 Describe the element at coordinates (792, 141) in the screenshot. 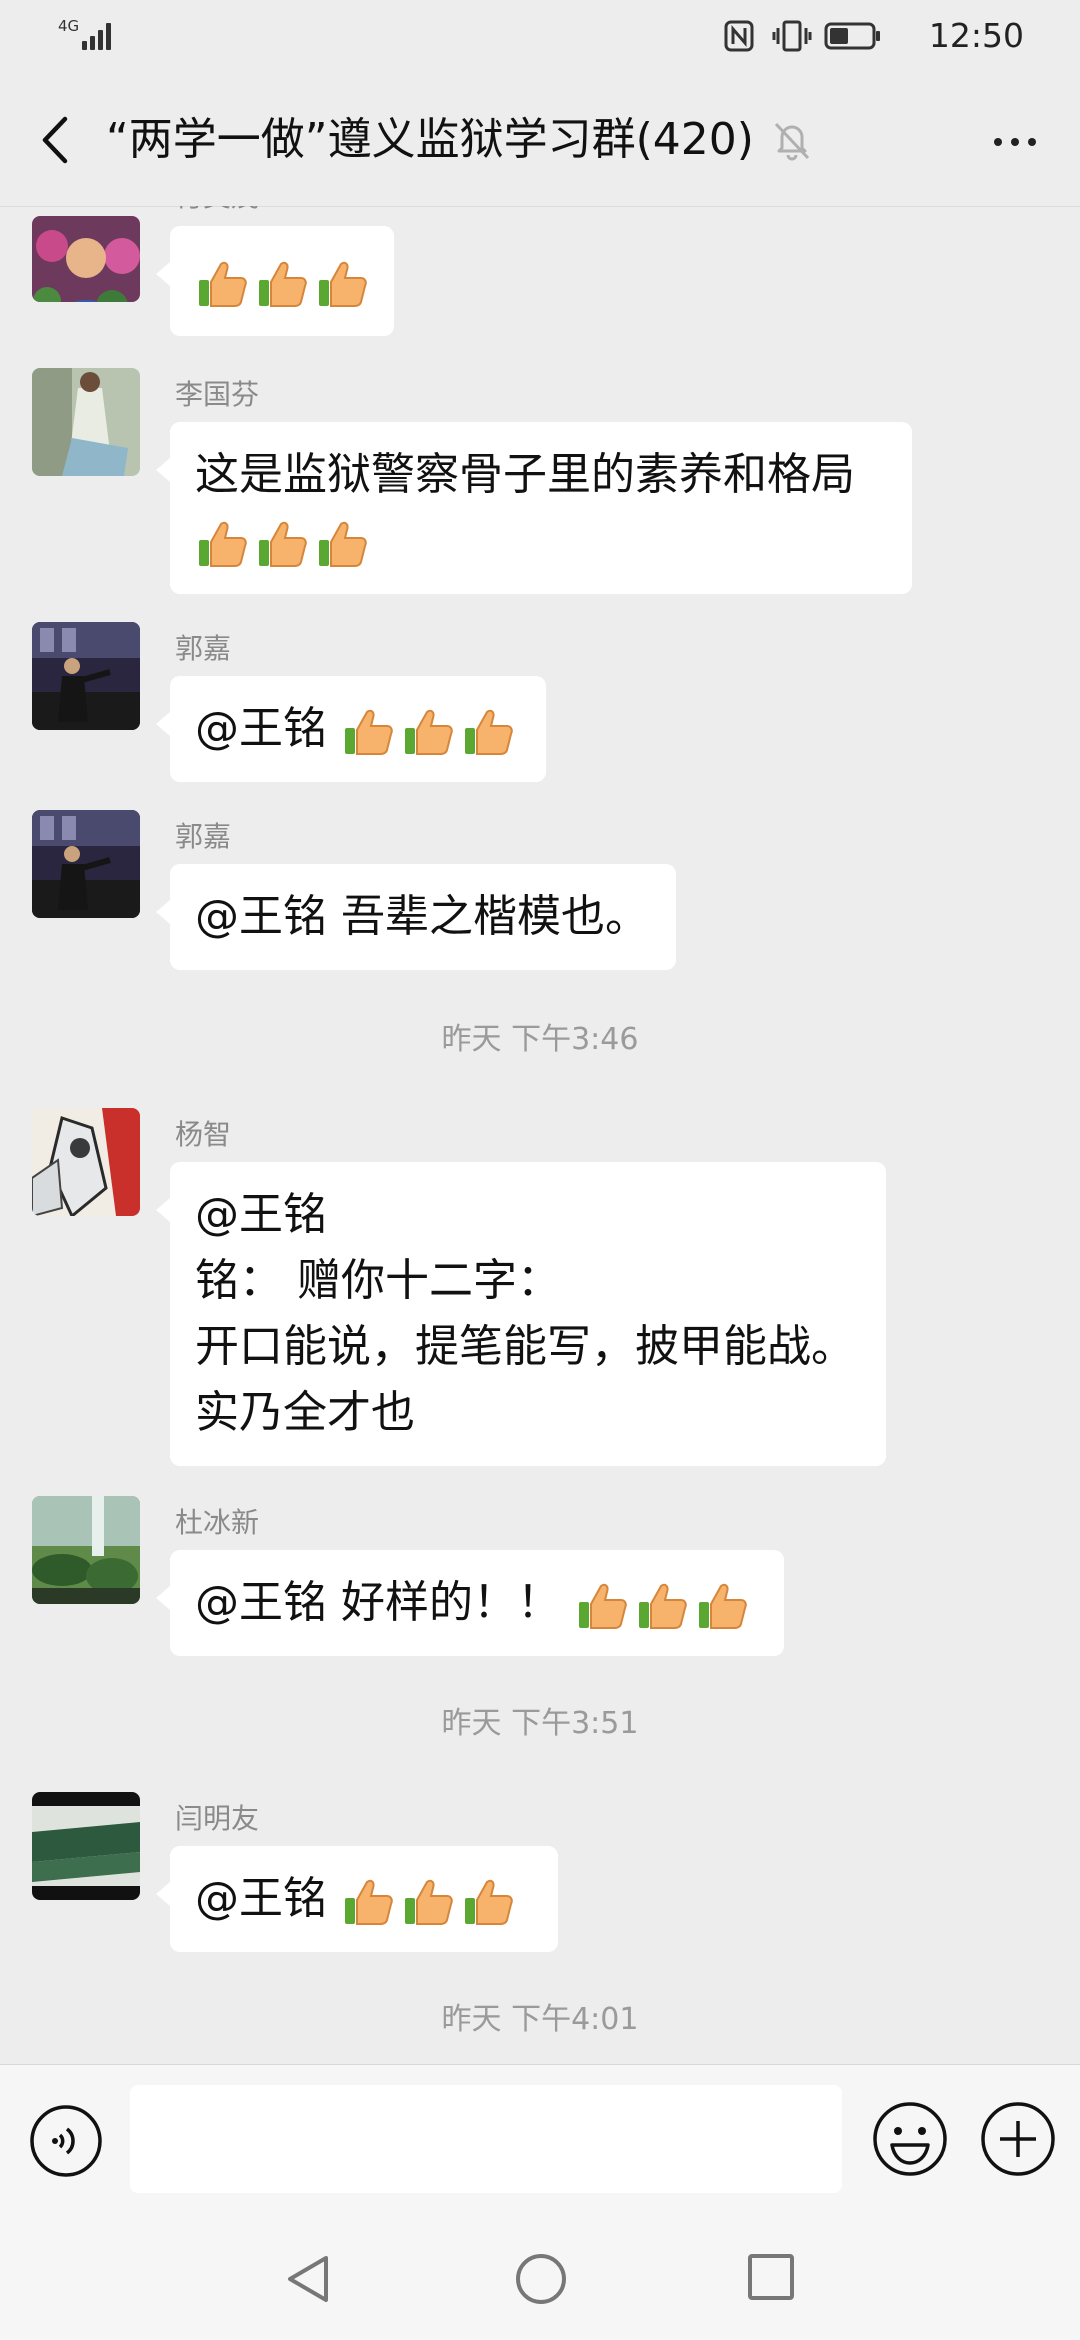

I see `bell-off-icon` at that location.